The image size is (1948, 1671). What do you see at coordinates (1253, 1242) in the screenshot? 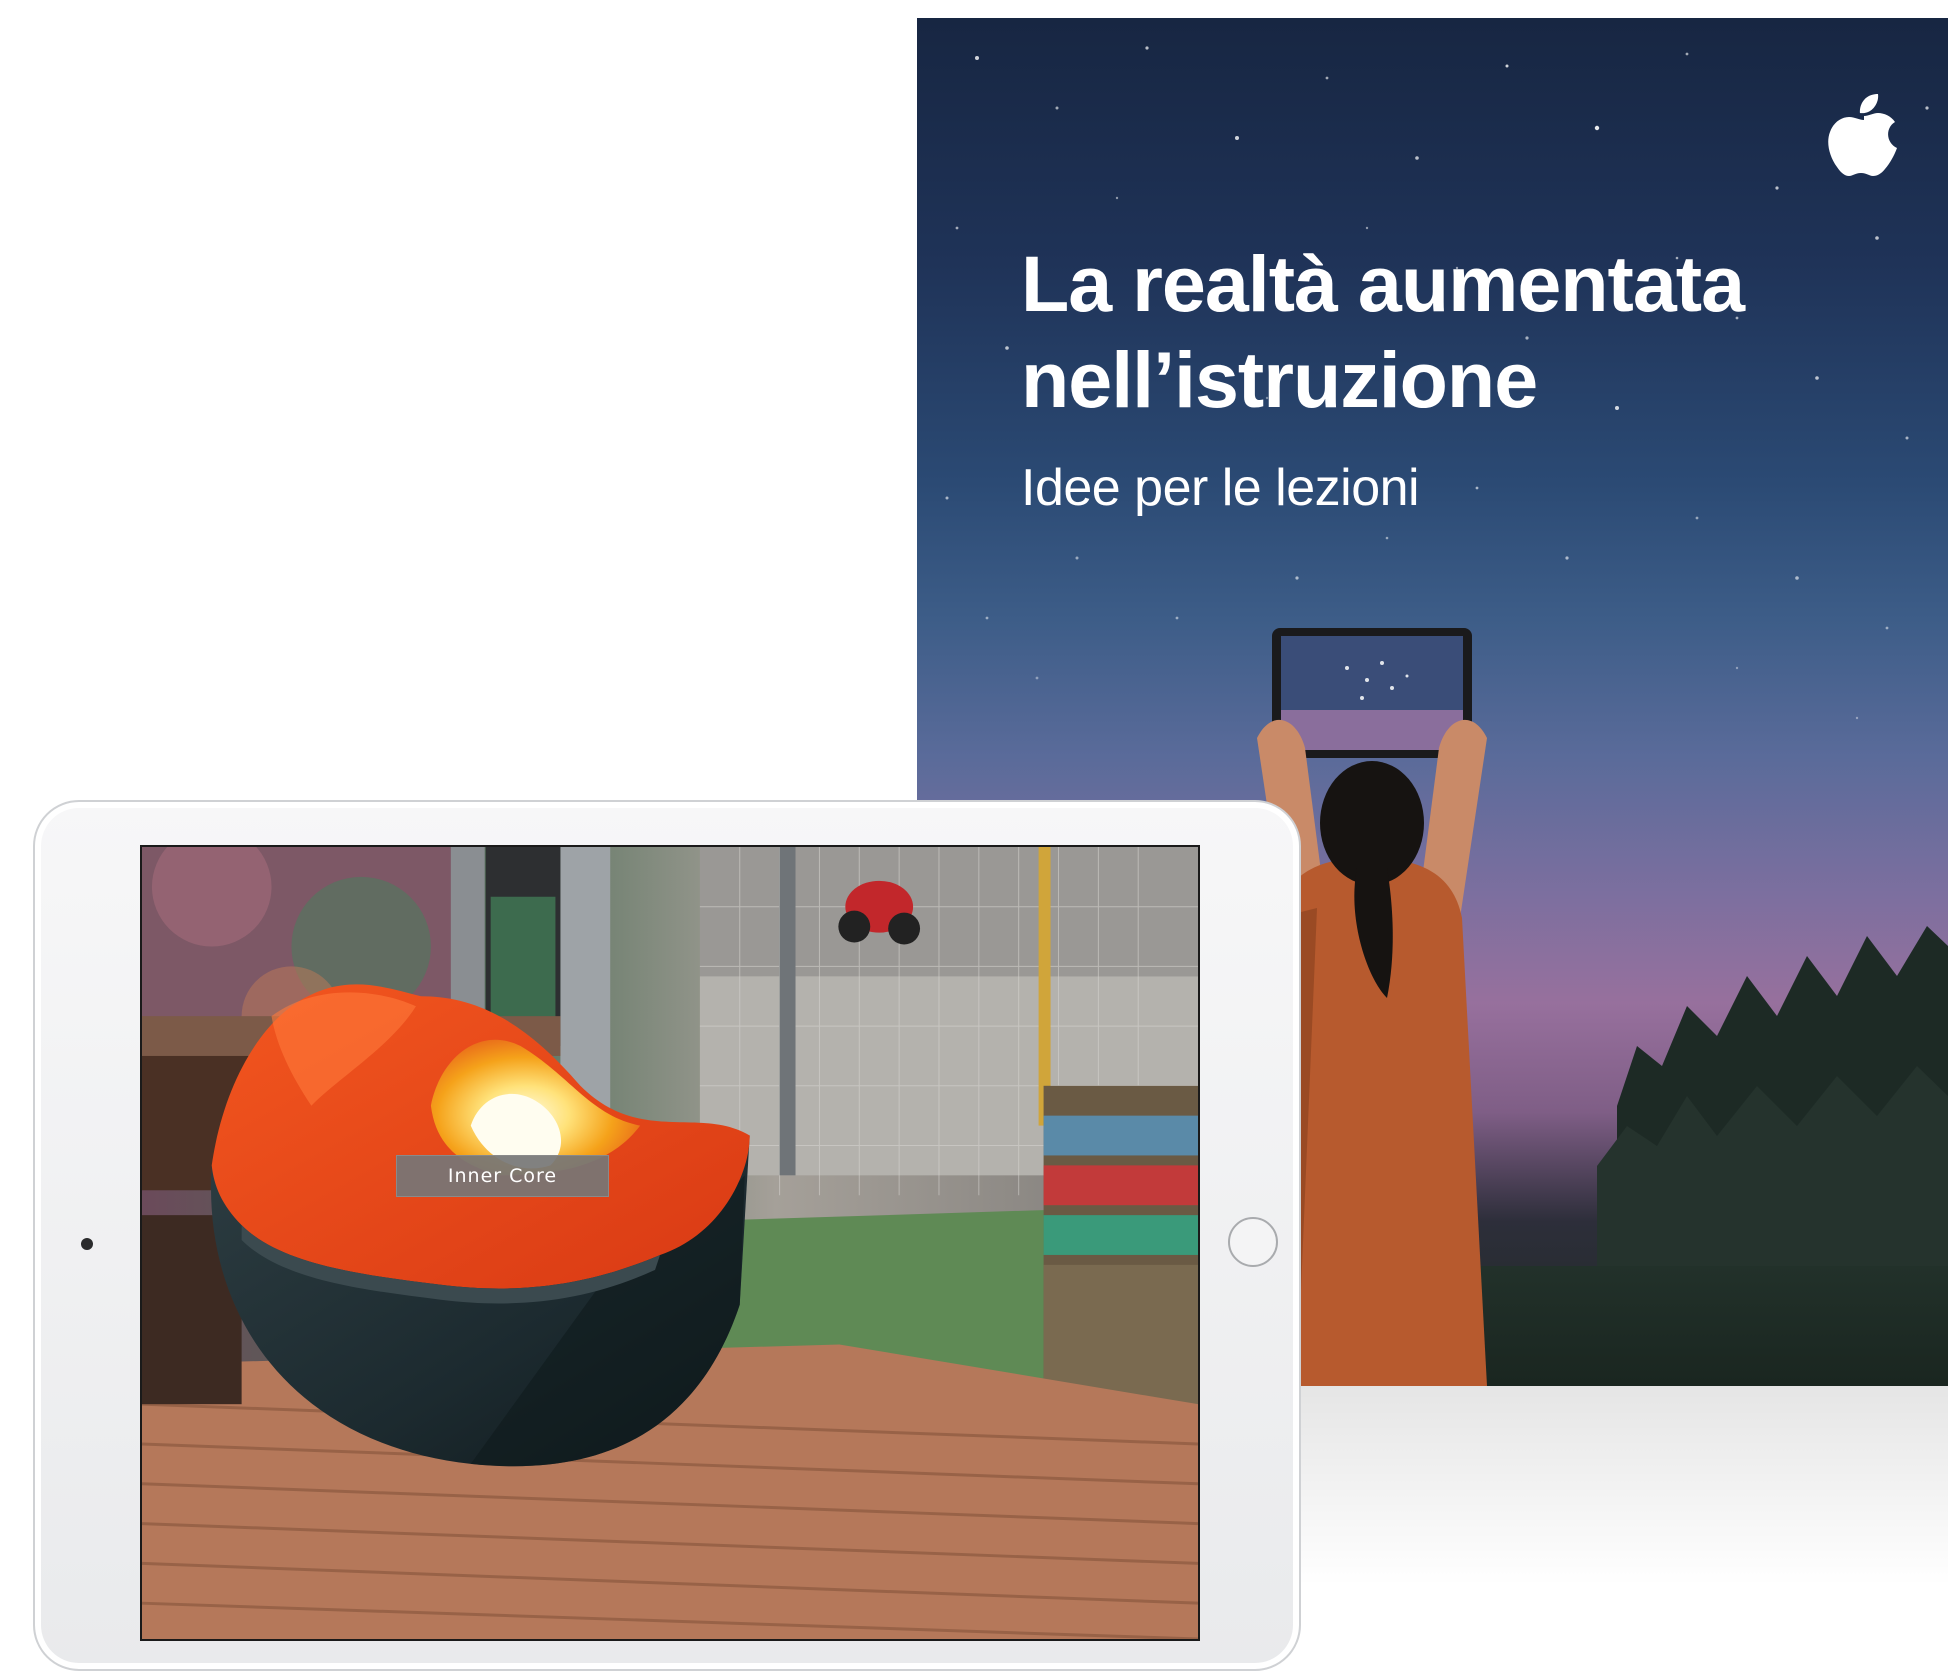
I see `home-button` at bounding box center [1253, 1242].